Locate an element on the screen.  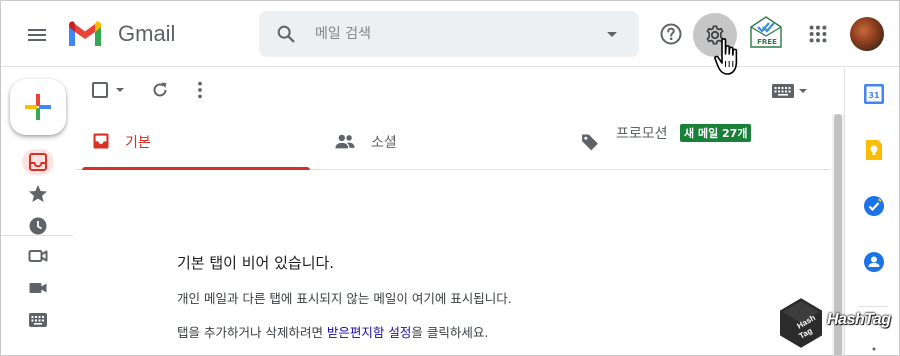
watermark-text: HashTag is located at coordinates (859, 319).